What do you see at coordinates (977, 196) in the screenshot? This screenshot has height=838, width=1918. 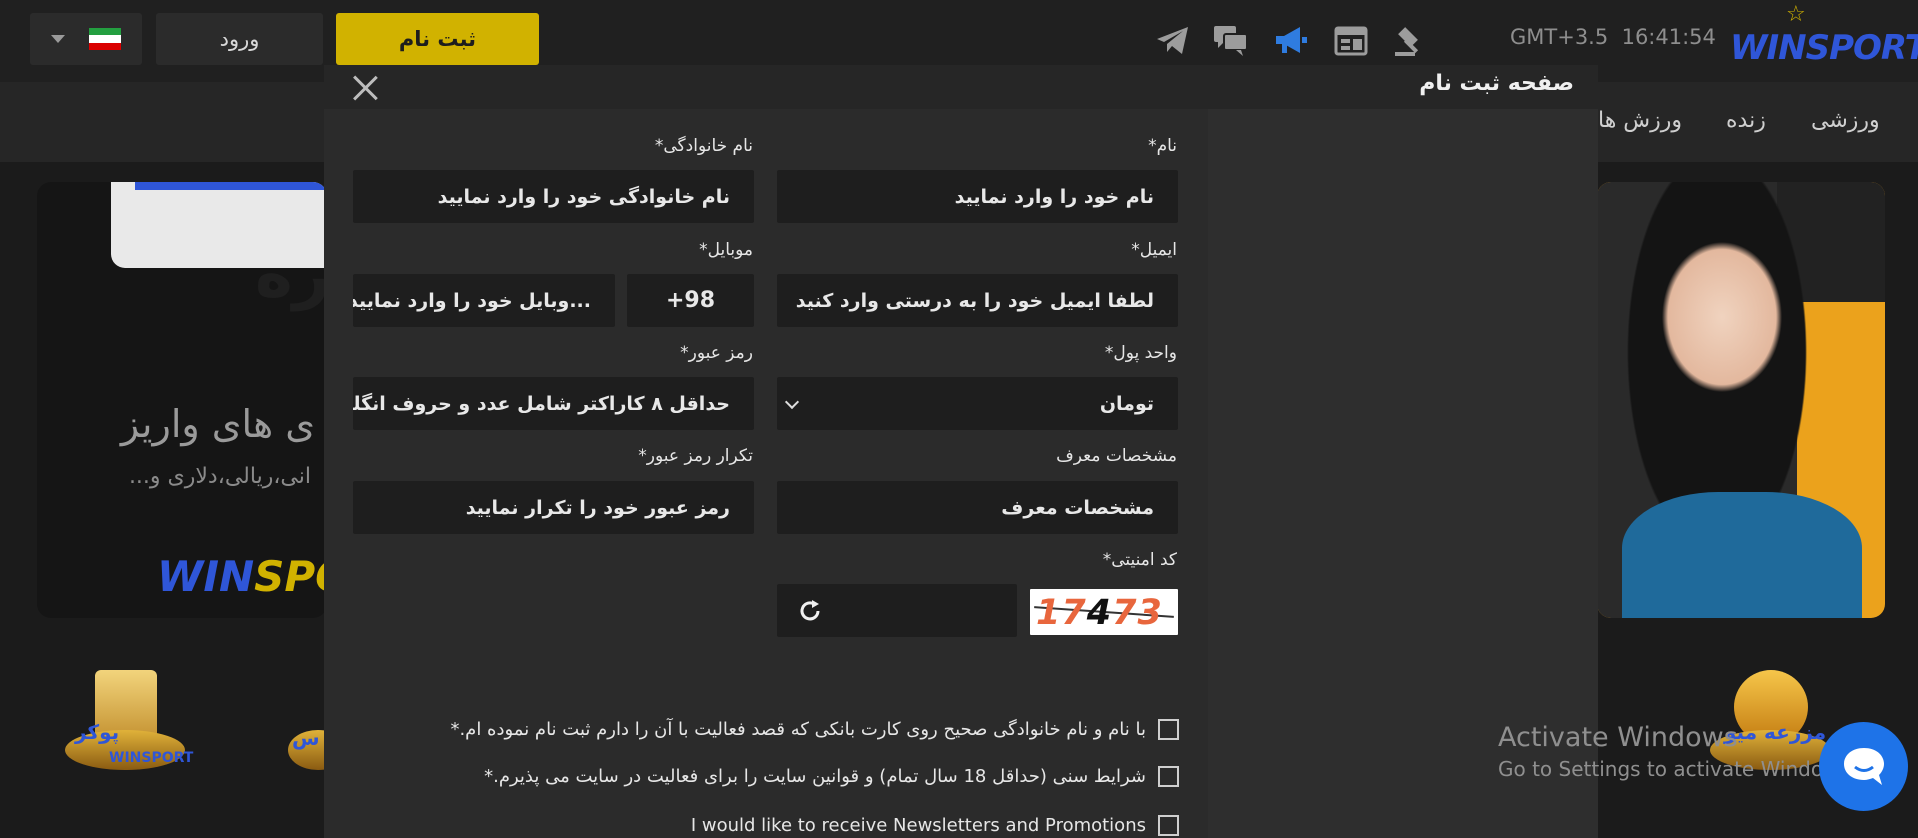 I see `first-name-input: نام خود را وارد نمایید` at bounding box center [977, 196].